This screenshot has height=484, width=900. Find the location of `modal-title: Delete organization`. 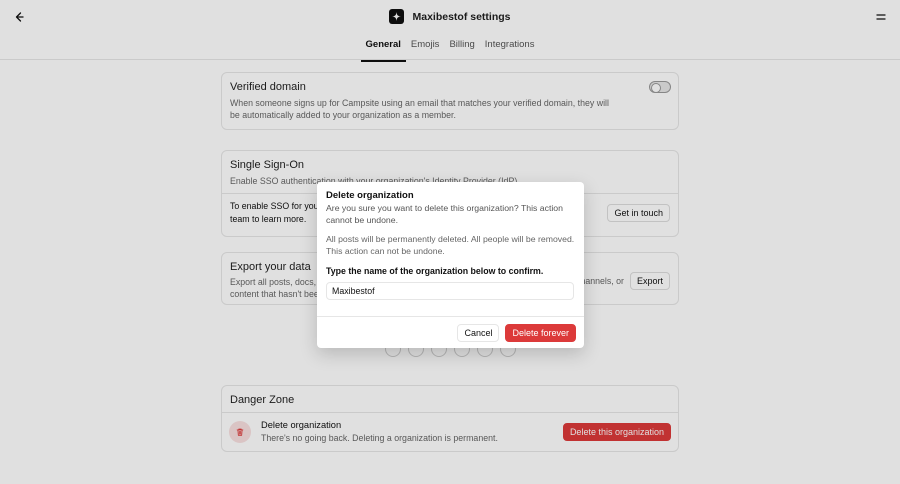

modal-title: Delete organization is located at coordinates (370, 195).